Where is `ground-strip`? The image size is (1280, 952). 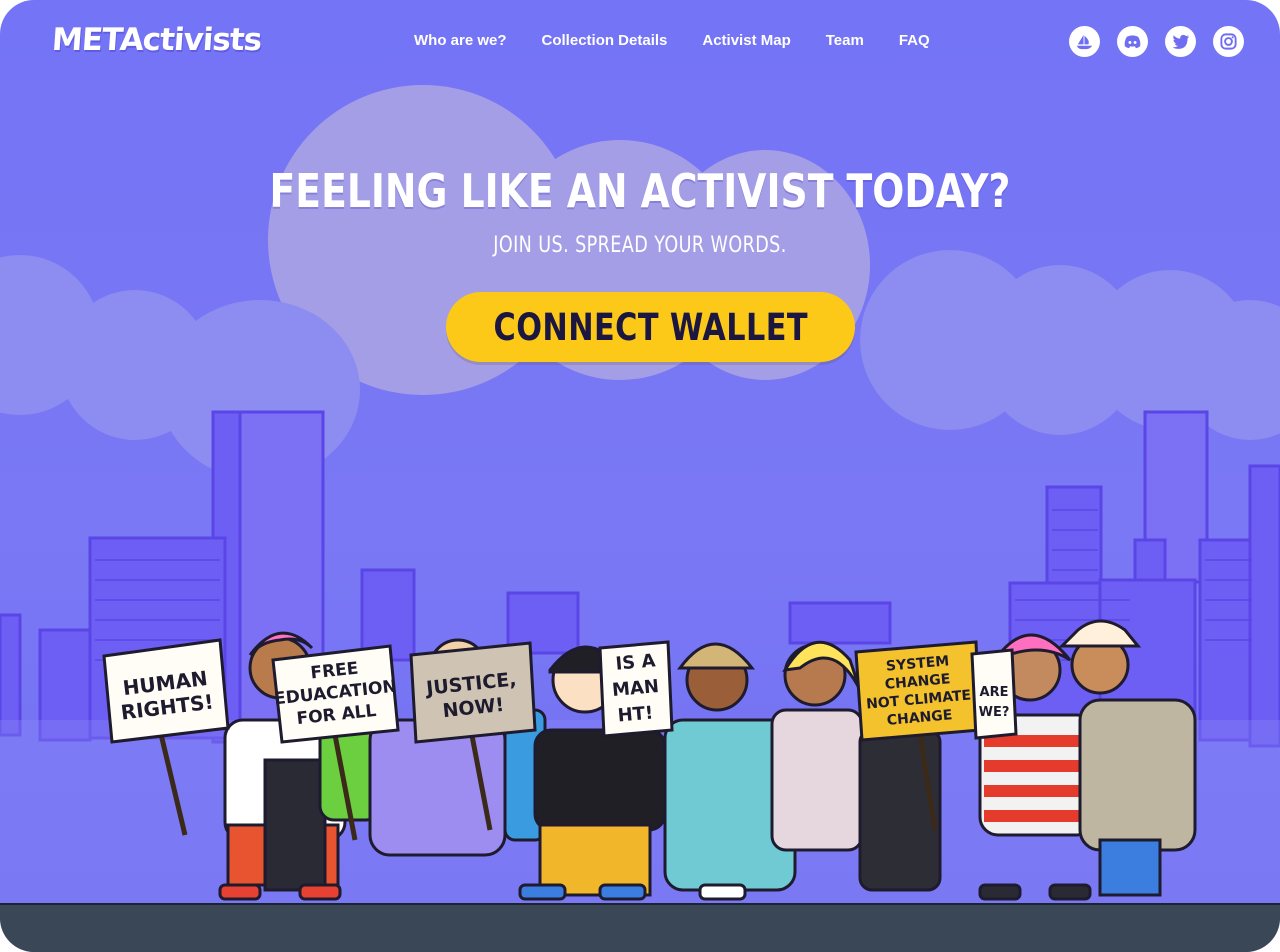 ground-strip is located at coordinates (640, 927).